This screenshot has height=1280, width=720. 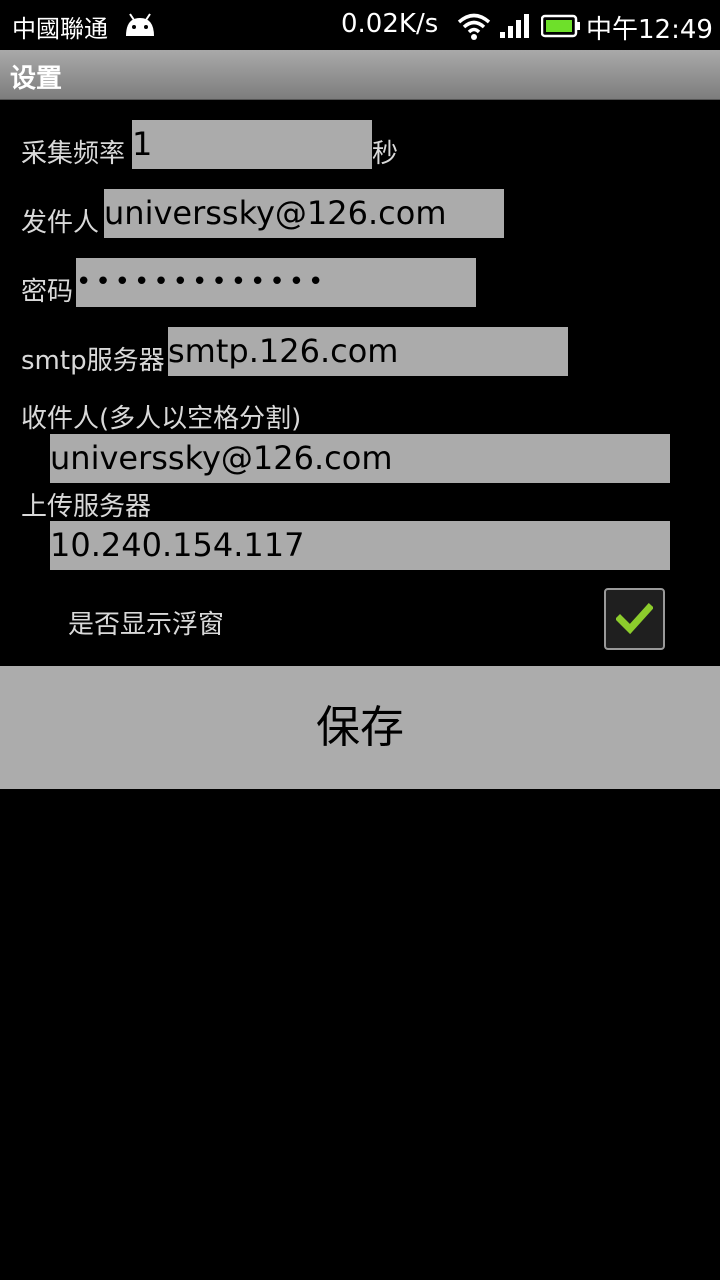 I want to click on status-bar: 中國聯通 0.02K/s 中午12:49, so click(x=360, y=25).